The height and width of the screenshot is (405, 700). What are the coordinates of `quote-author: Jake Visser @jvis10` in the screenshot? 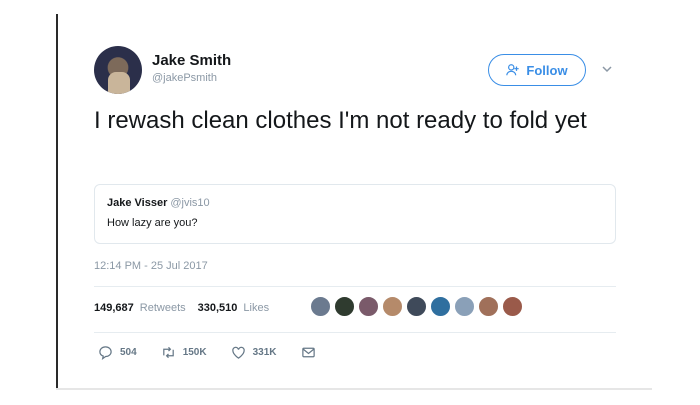 It's located at (158, 203).